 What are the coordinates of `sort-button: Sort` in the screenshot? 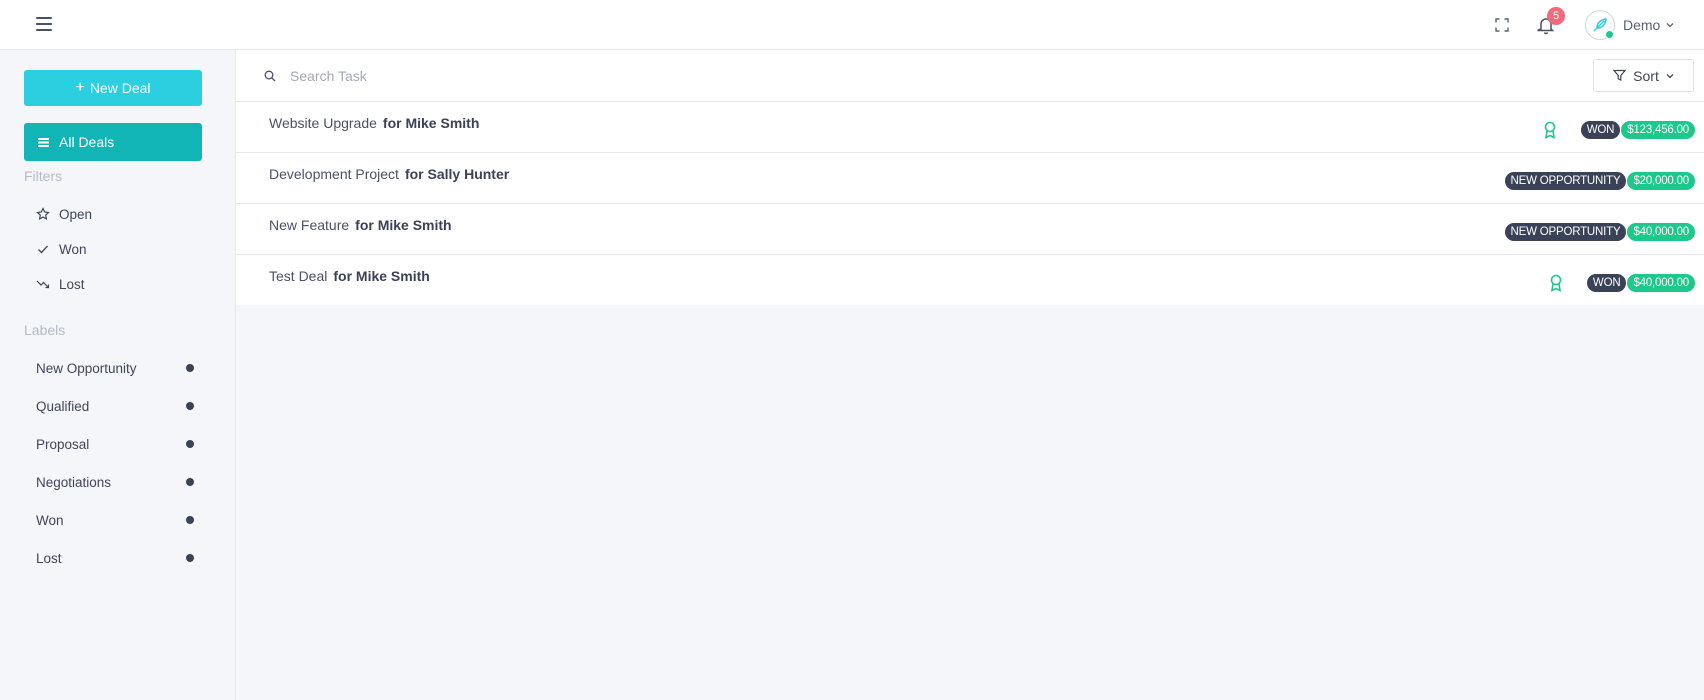 It's located at (1643, 75).